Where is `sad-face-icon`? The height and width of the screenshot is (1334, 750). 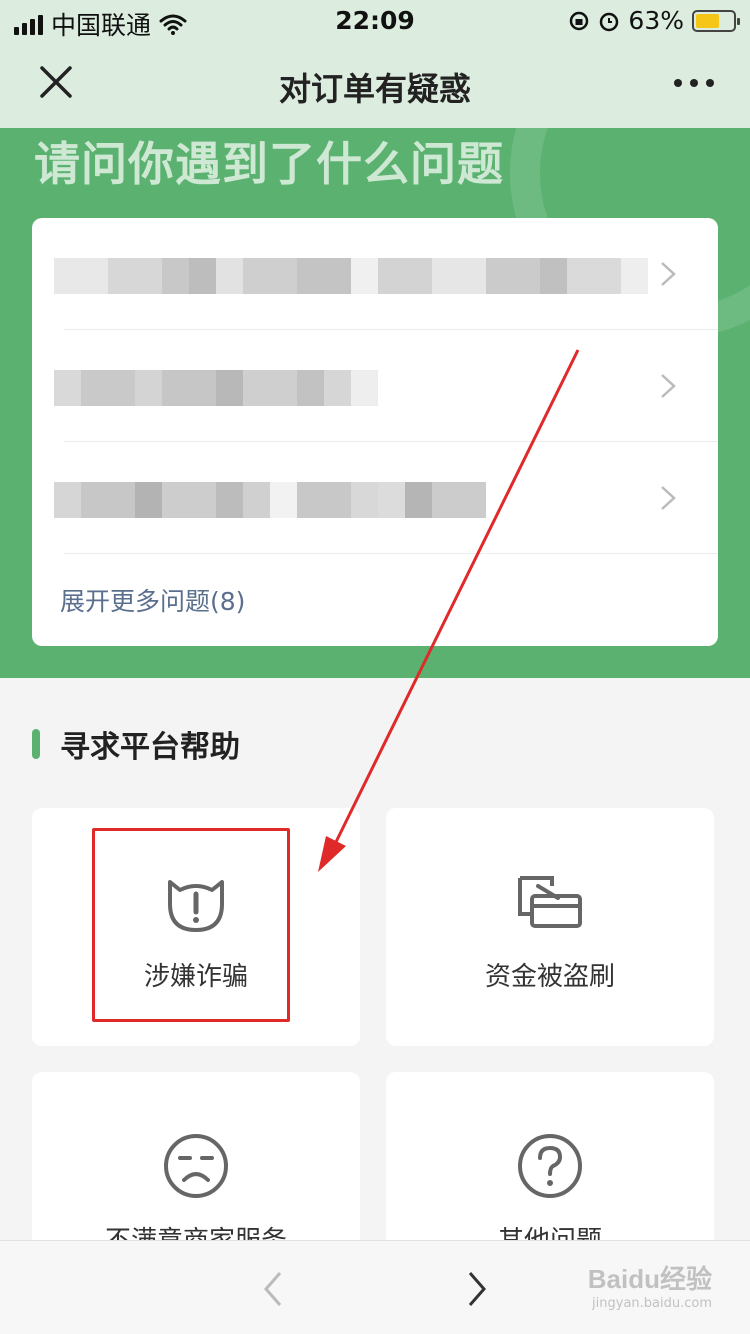
sad-face-icon is located at coordinates (196, 1166).